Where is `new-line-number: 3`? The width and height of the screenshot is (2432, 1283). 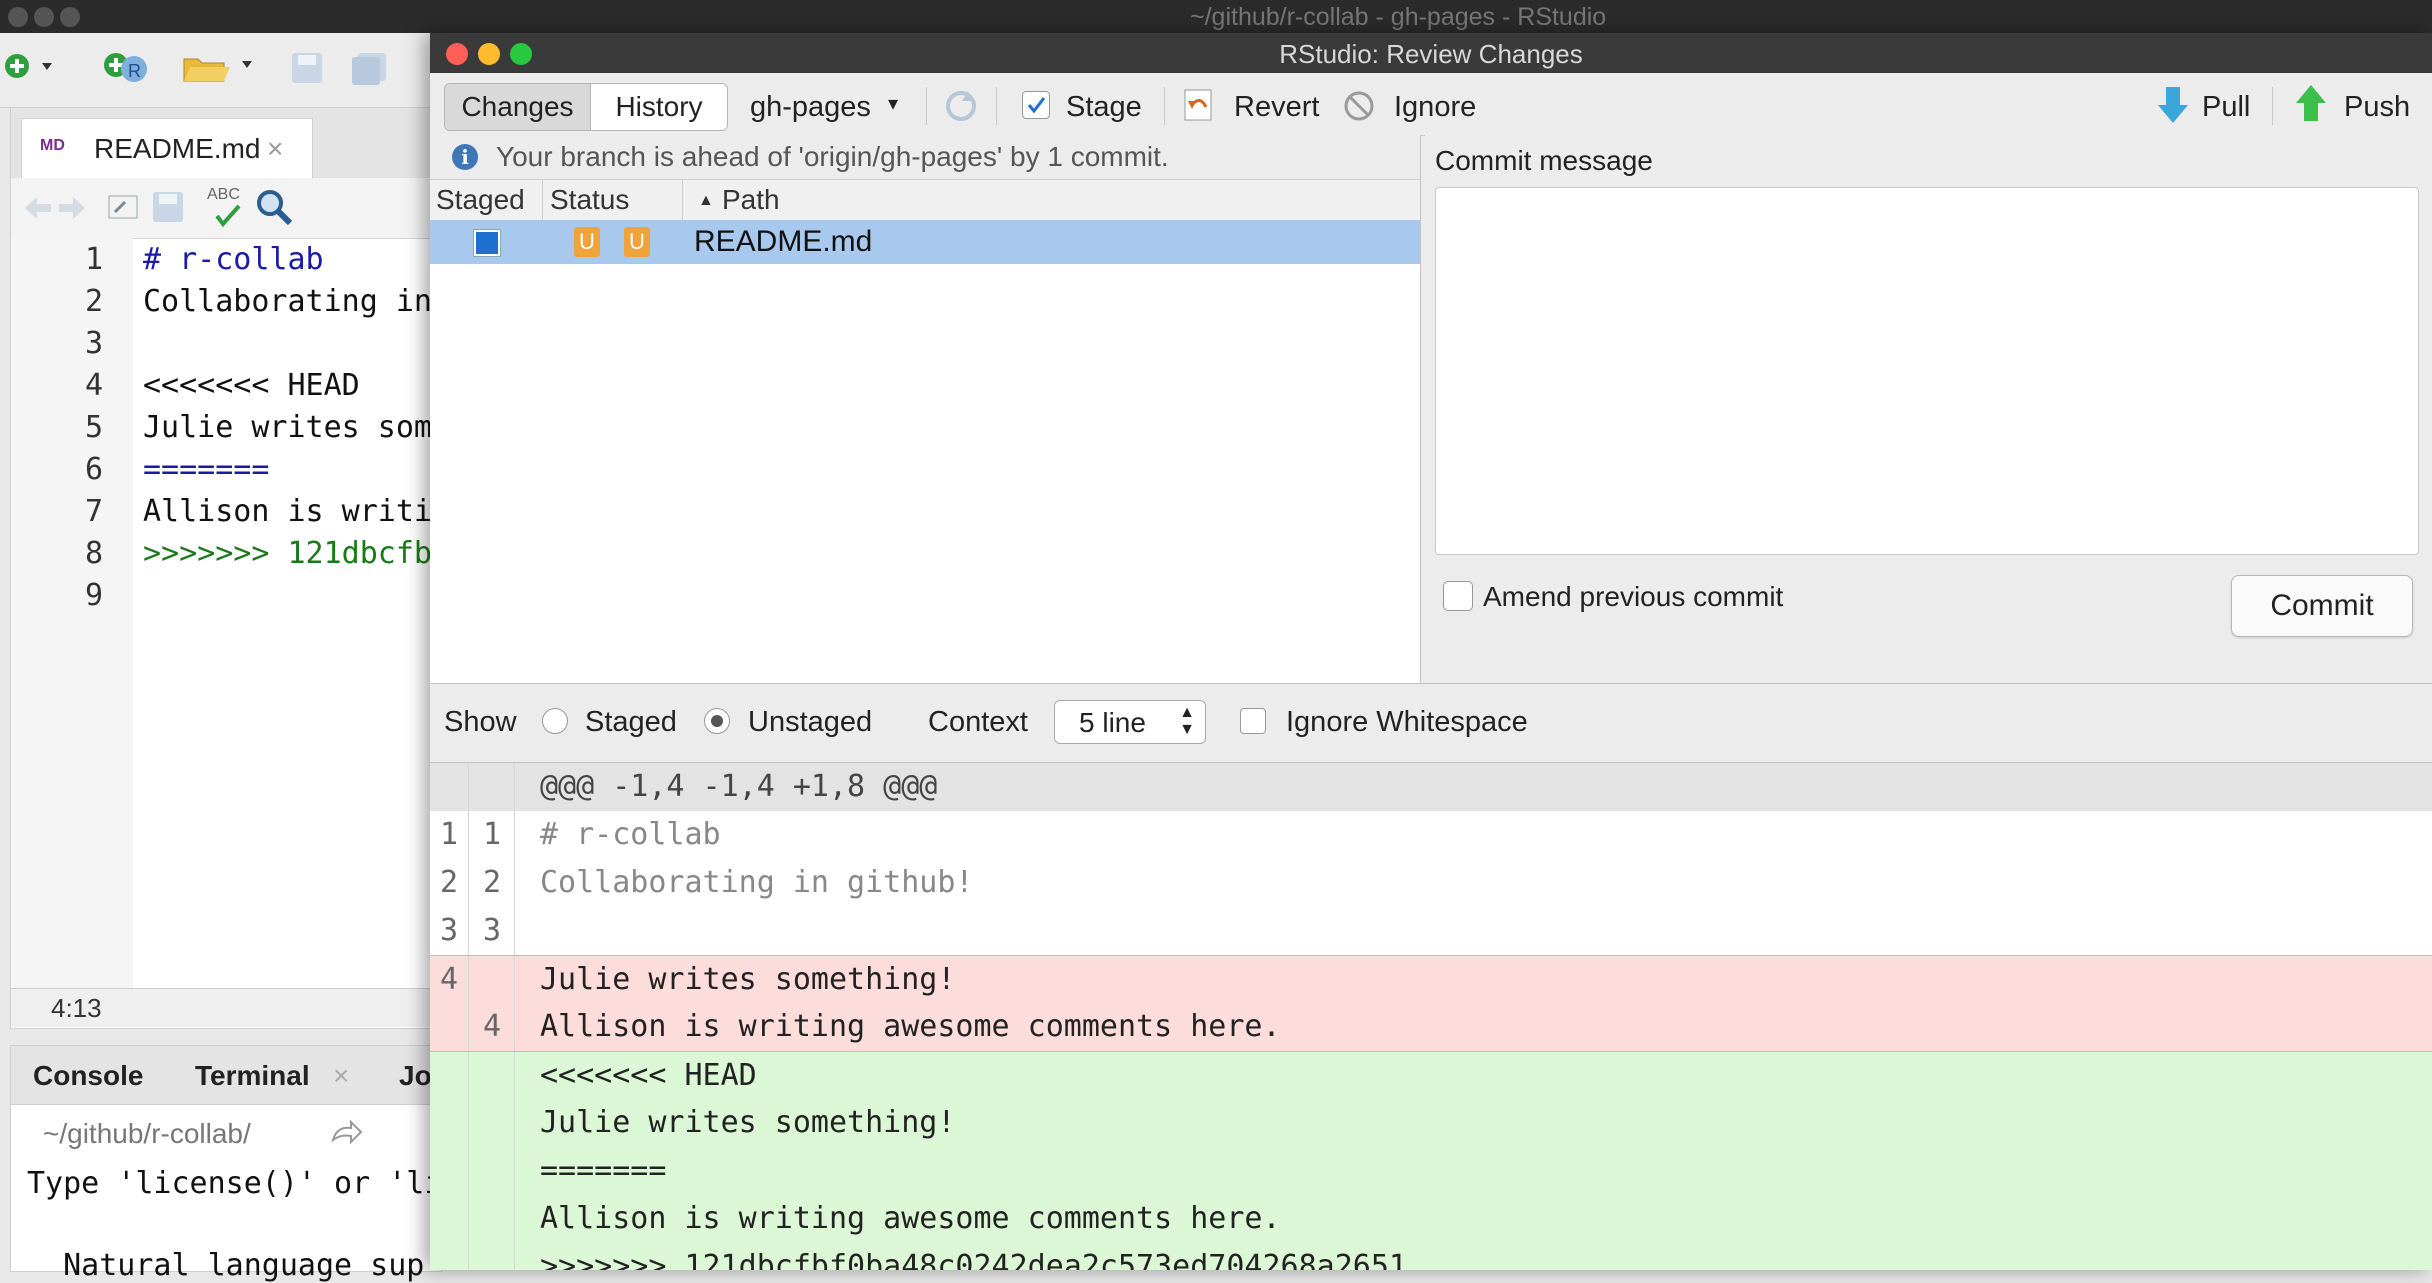
new-line-number: 3 is located at coordinates (492, 930).